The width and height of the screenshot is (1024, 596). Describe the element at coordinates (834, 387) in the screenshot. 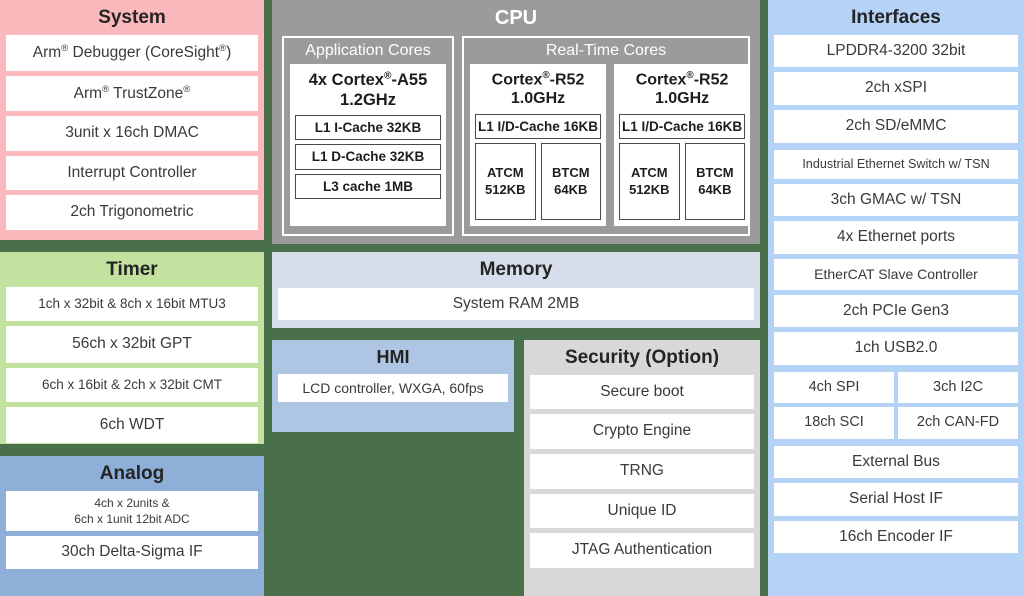

I see `if-serial-0: 4ch SPI` at that location.